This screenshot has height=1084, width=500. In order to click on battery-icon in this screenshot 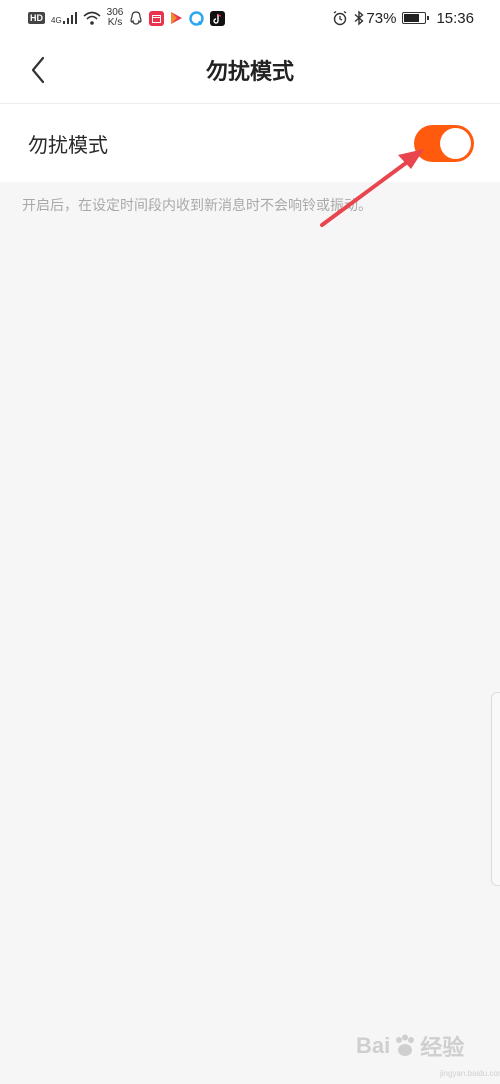, I will do `click(416, 18)`.